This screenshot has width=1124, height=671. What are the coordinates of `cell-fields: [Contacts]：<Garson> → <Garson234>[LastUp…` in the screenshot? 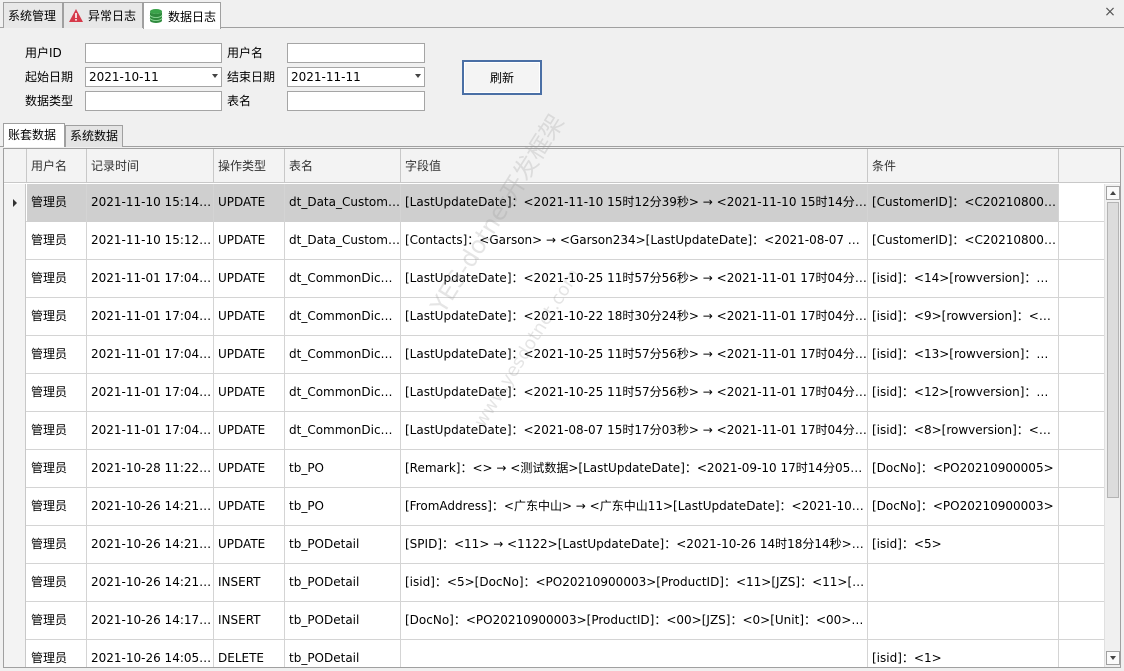 It's located at (634, 241).